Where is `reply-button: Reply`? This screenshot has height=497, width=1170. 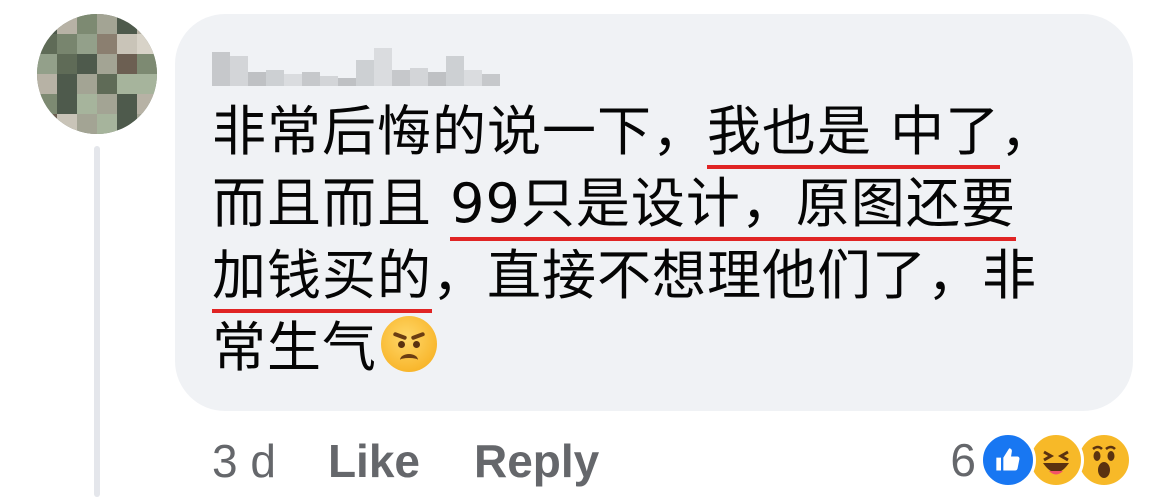 reply-button: Reply is located at coordinates (536, 461).